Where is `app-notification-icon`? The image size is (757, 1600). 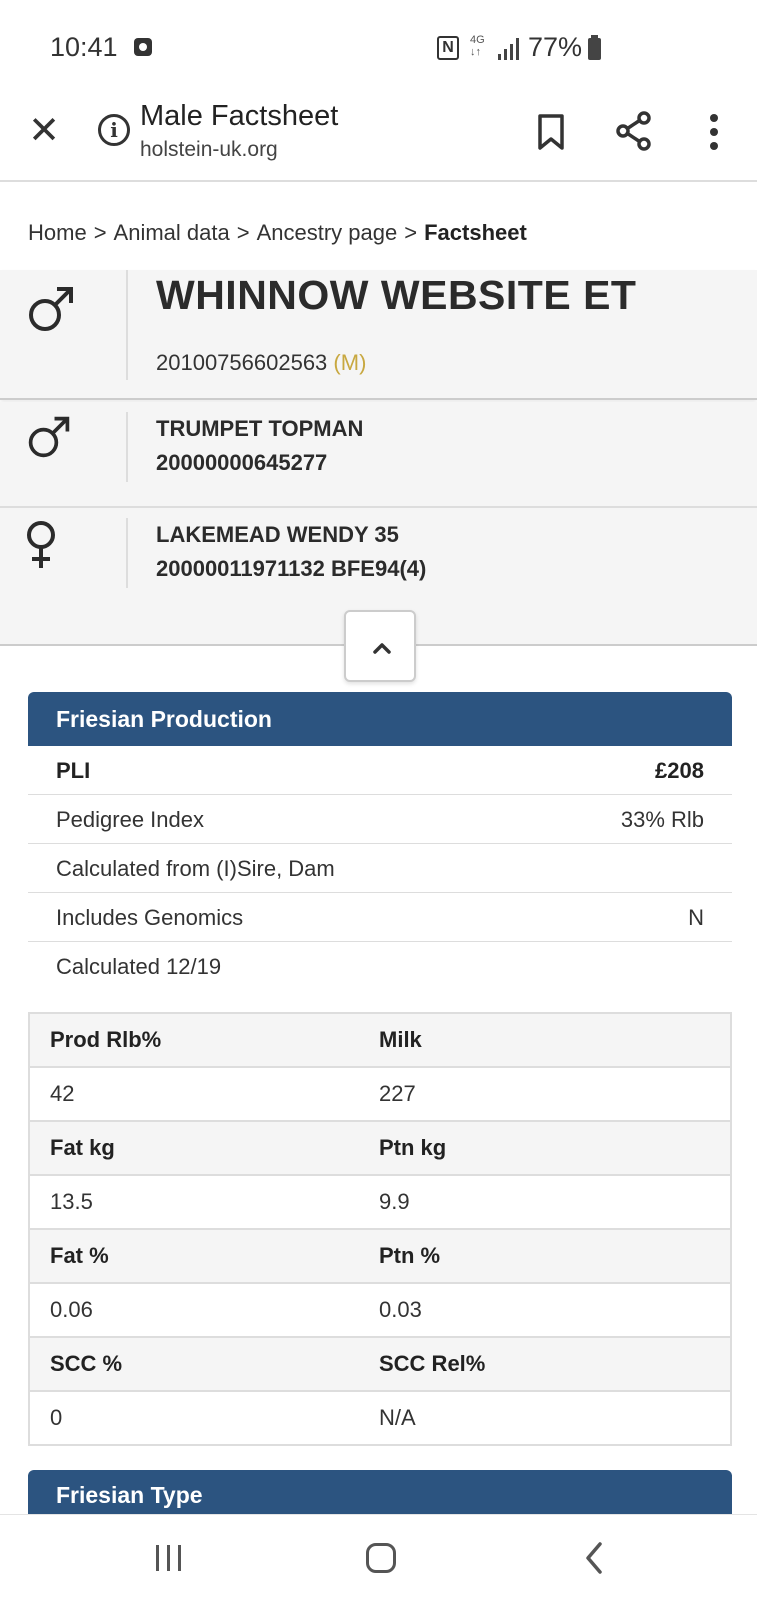
app-notification-icon is located at coordinates (143, 47).